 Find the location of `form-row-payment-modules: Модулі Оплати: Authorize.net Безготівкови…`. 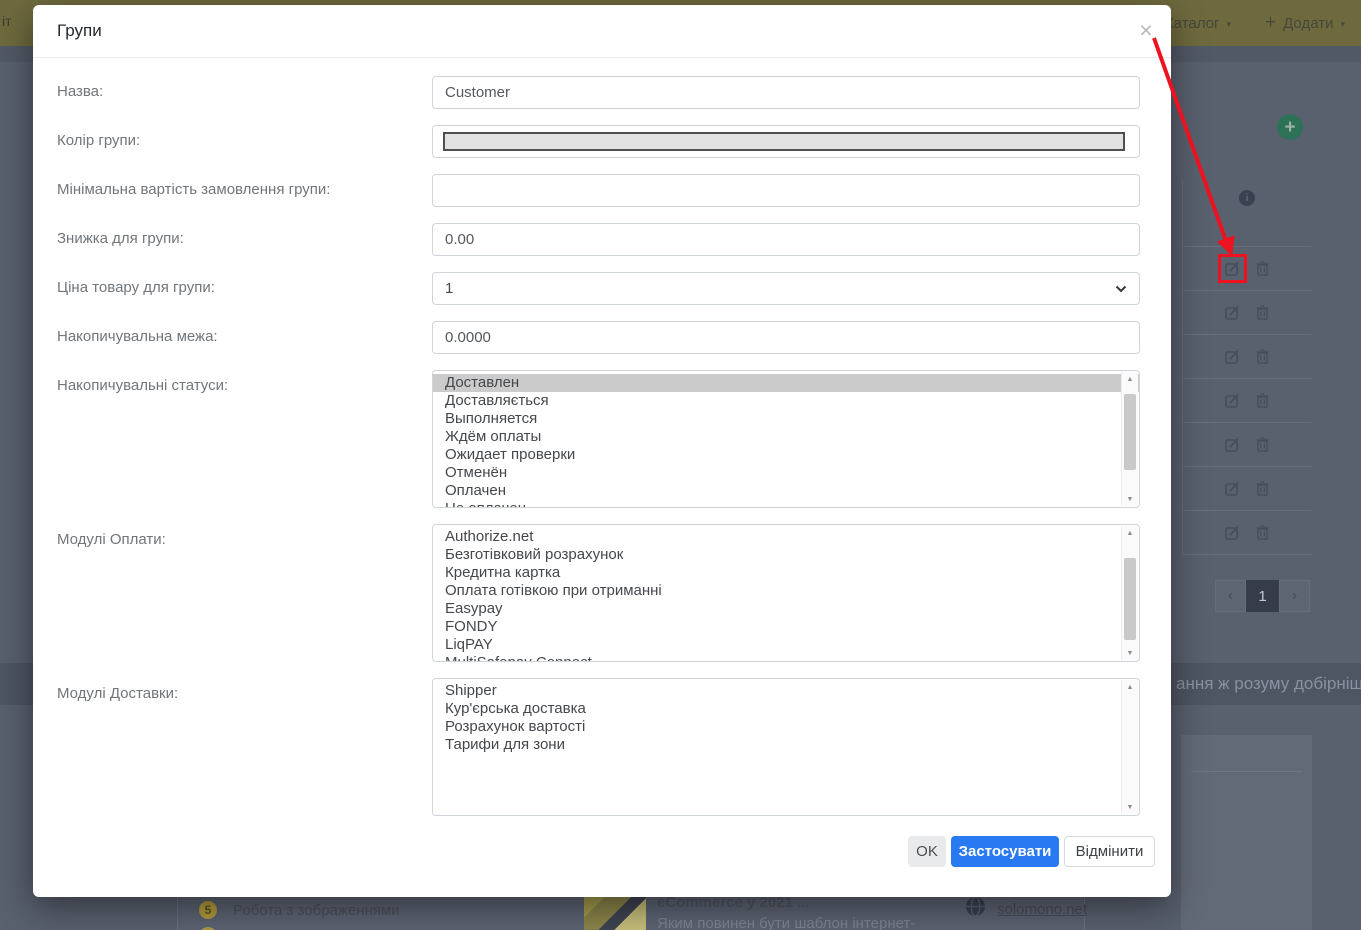

form-row-payment-modules: Модулі Оплати: Authorize.net Безготівкови… is located at coordinates (598, 593).